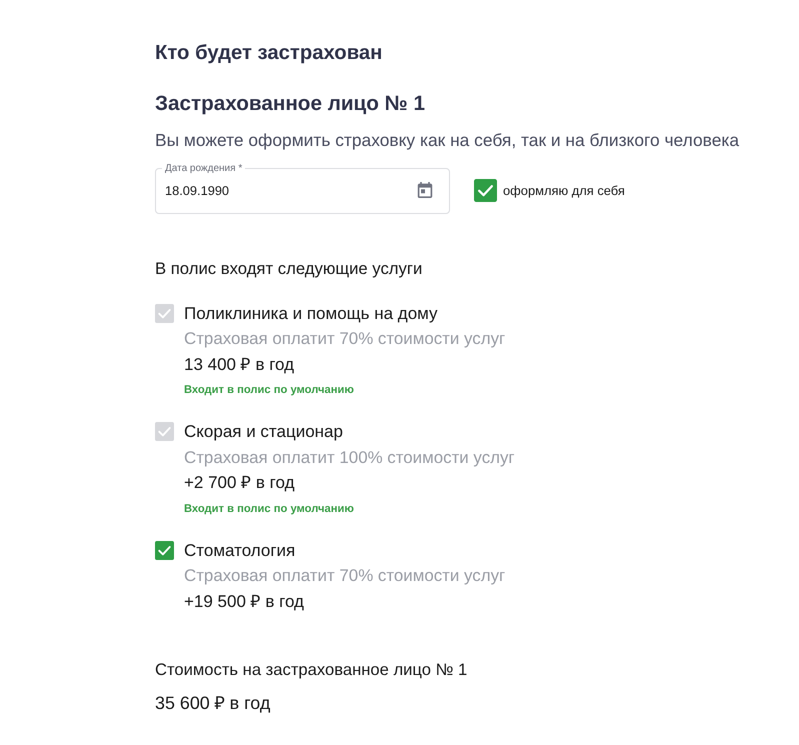  Describe the element at coordinates (263, 432) in the screenshot. I see `service-name: Скорая и стационар` at that location.